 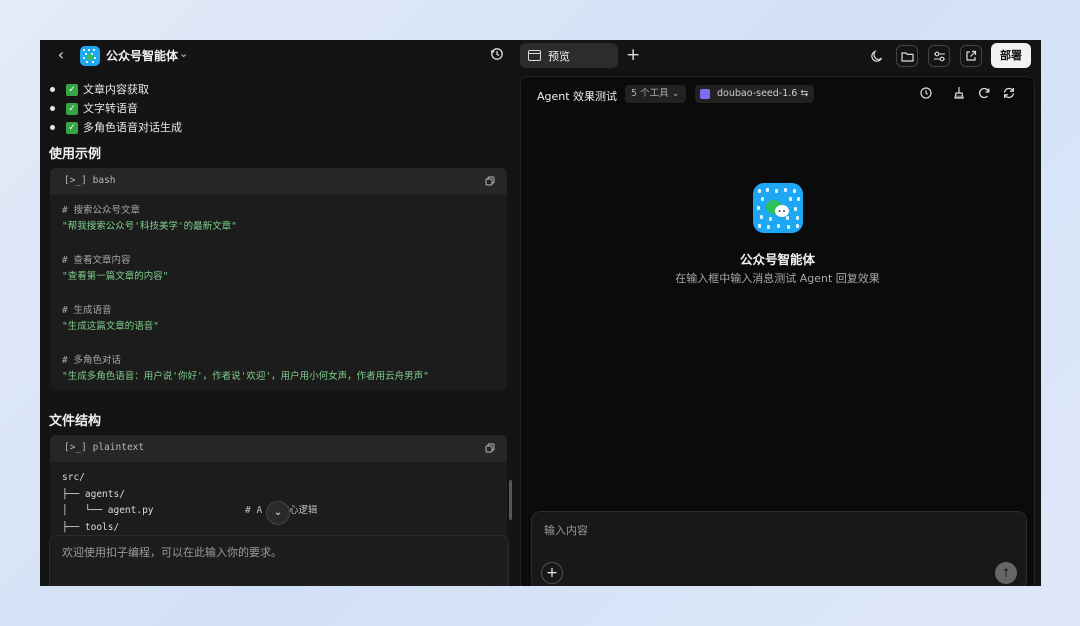 What do you see at coordinates (73, 477) in the screenshot?
I see `code-line: src/` at bounding box center [73, 477].